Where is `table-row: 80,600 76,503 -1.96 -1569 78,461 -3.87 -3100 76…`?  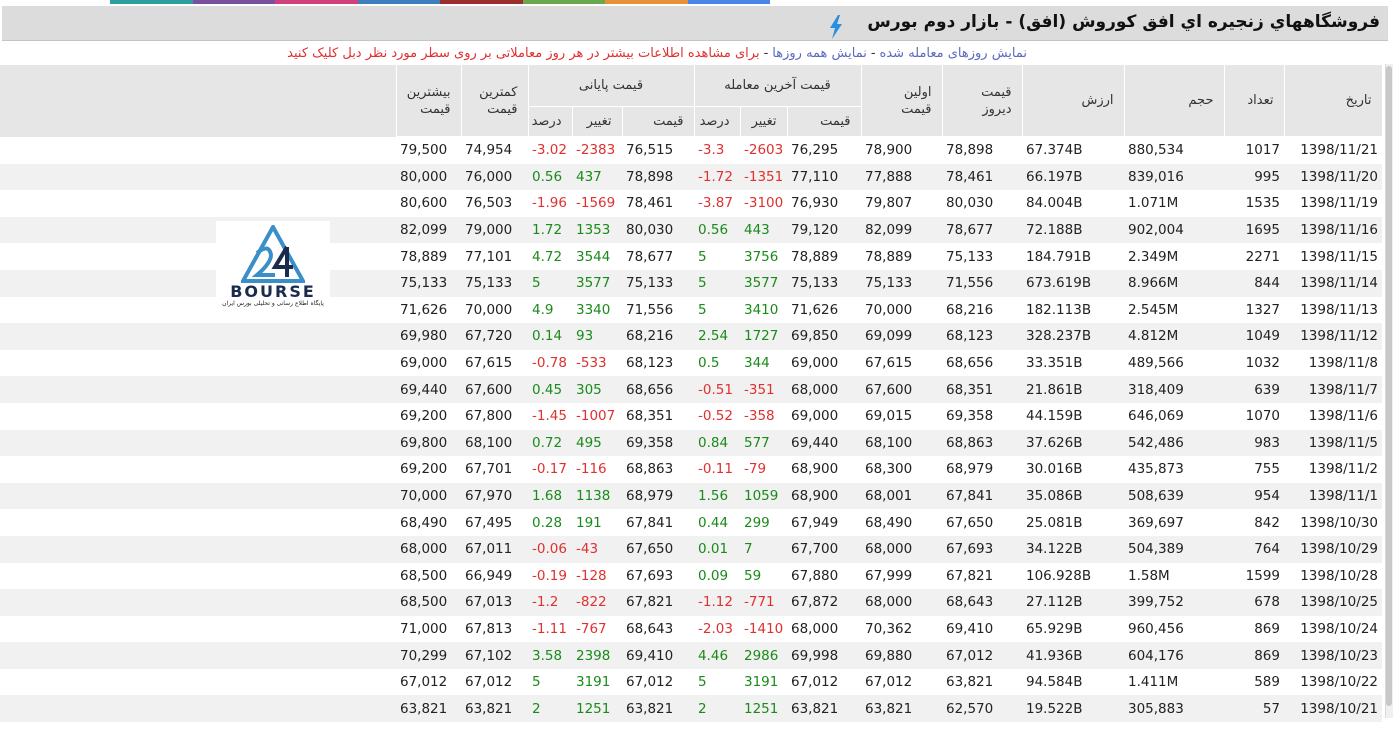 table-row: 80,600 76,503 -1.96 -1569 78,461 -3.87 -3100 76… is located at coordinates (691, 203).